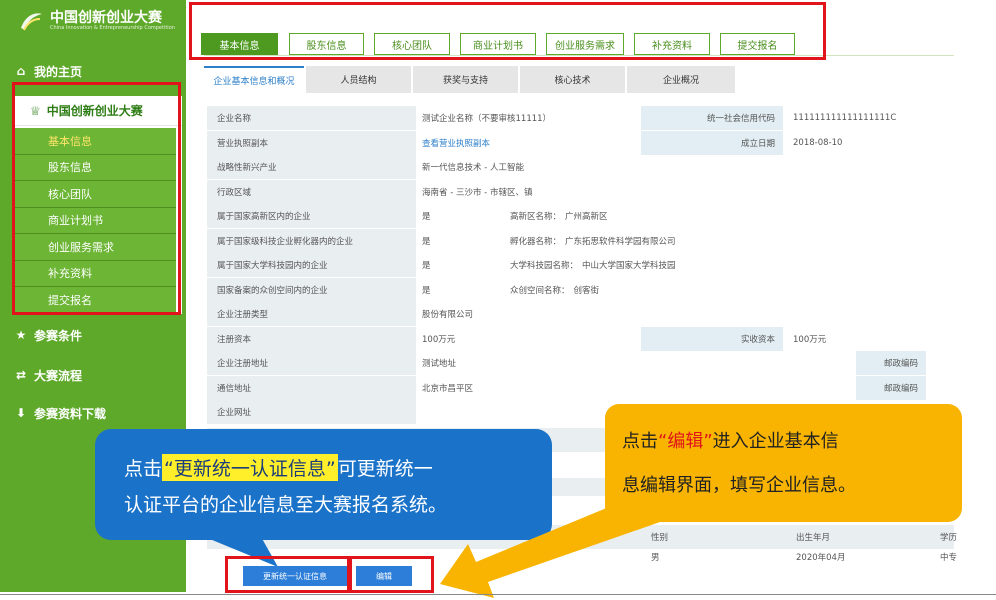 Image resolution: width=996 pixels, height=600 pixels. Describe the element at coordinates (949, 558) in the screenshot. I see `edu-value: 中专` at that location.